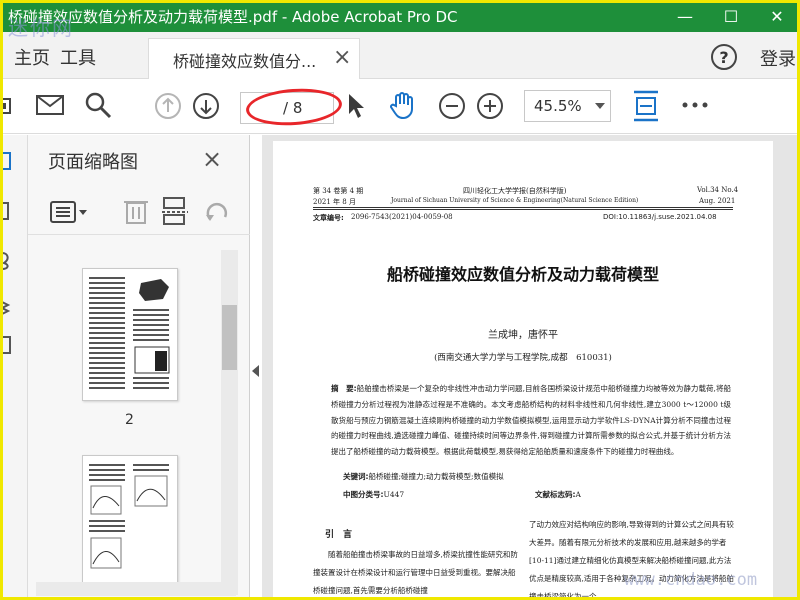 This screenshot has height=600, width=800. I want to click on navigation-pane-strip, so click(14, 367).